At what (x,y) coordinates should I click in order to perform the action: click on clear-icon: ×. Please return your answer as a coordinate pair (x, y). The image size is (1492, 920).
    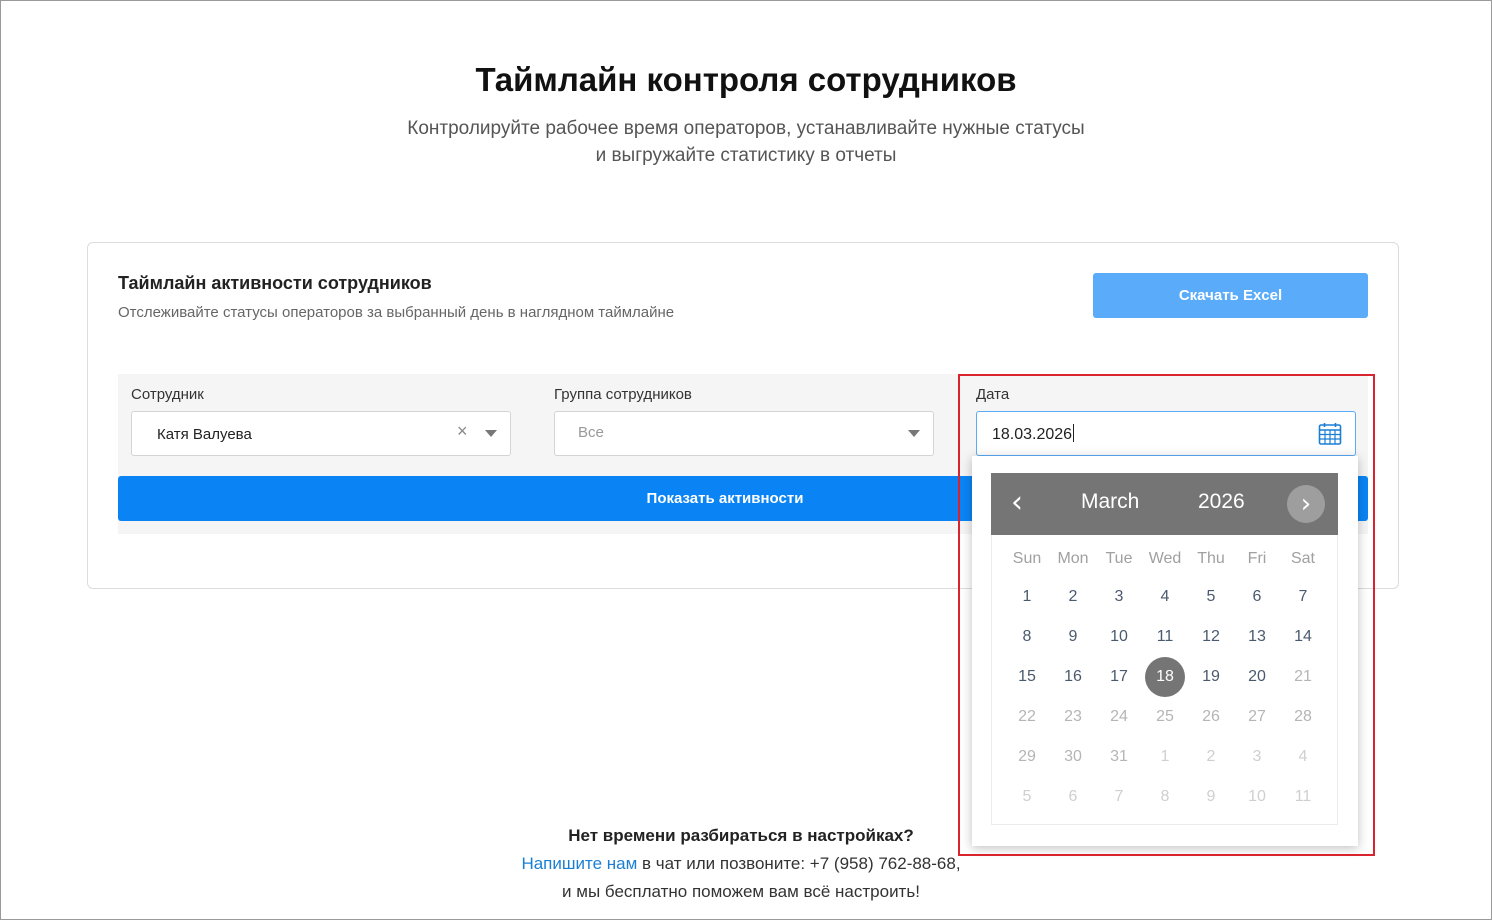
    Looking at the image, I should click on (462, 431).